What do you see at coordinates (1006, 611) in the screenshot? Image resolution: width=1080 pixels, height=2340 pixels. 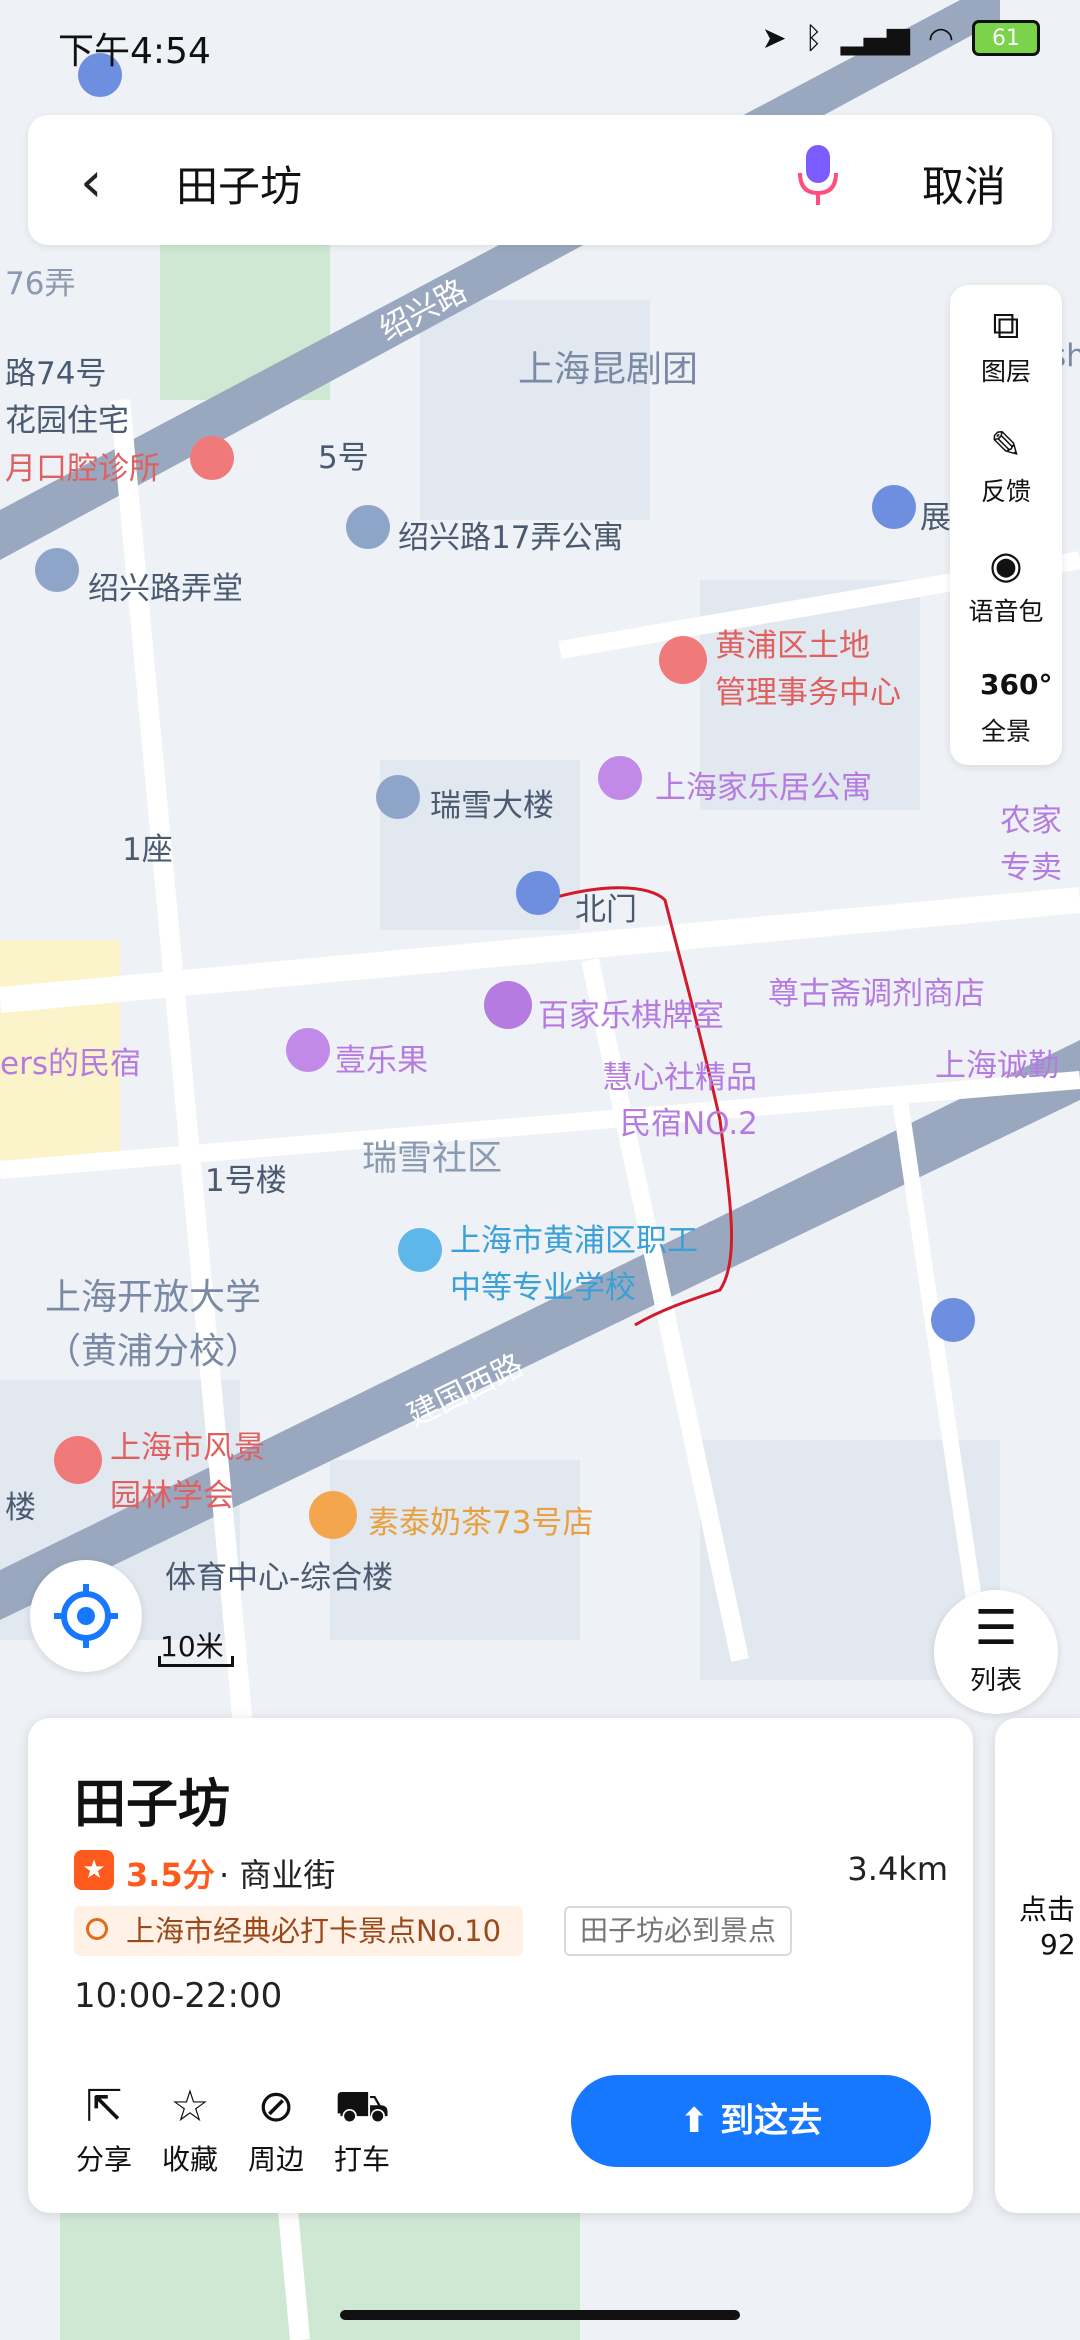 I see `tool-label: 语音包` at bounding box center [1006, 611].